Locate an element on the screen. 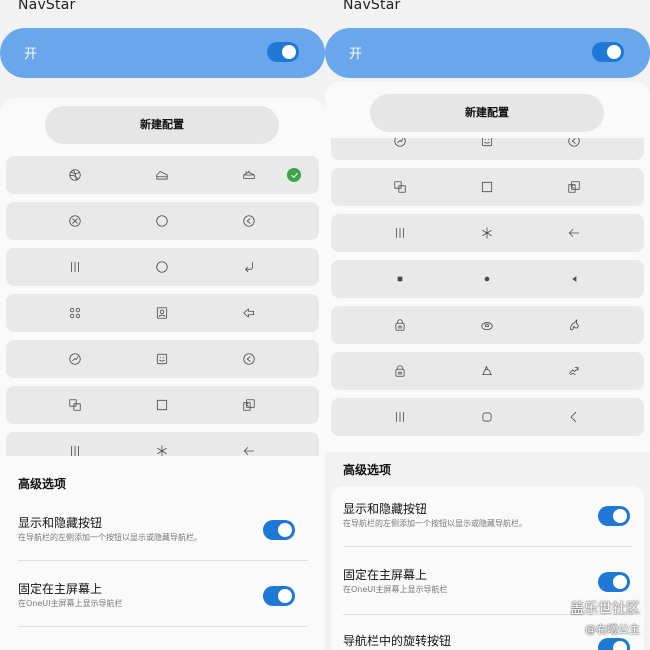 The width and height of the screenshot is (650, 650). rounded-square-icon is located at coordinates (487, 417).